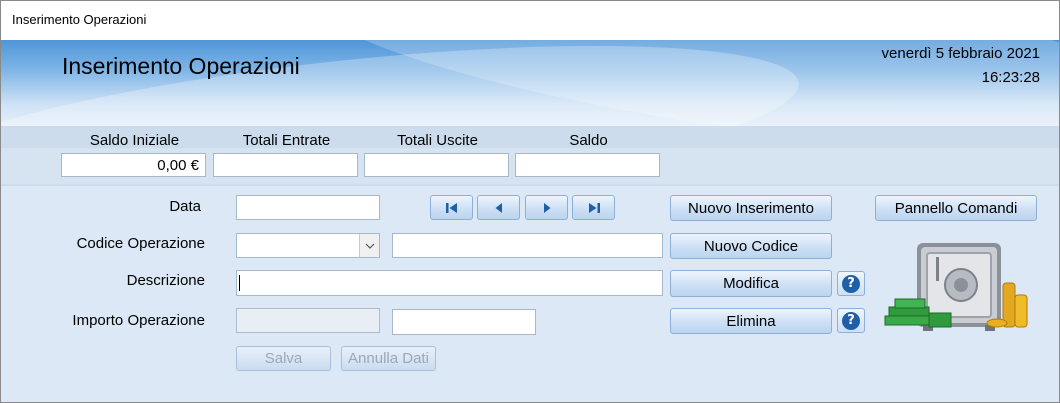  I want to click on form-title: Inserimento Operazioni, so click(181, 66).